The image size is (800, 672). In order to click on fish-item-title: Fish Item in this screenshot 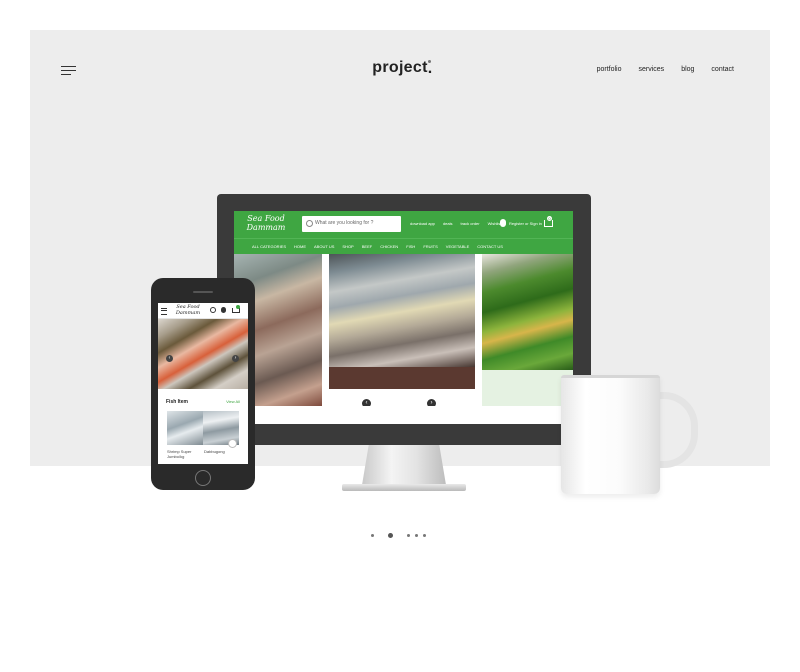, I will do `click(177, 402)`.